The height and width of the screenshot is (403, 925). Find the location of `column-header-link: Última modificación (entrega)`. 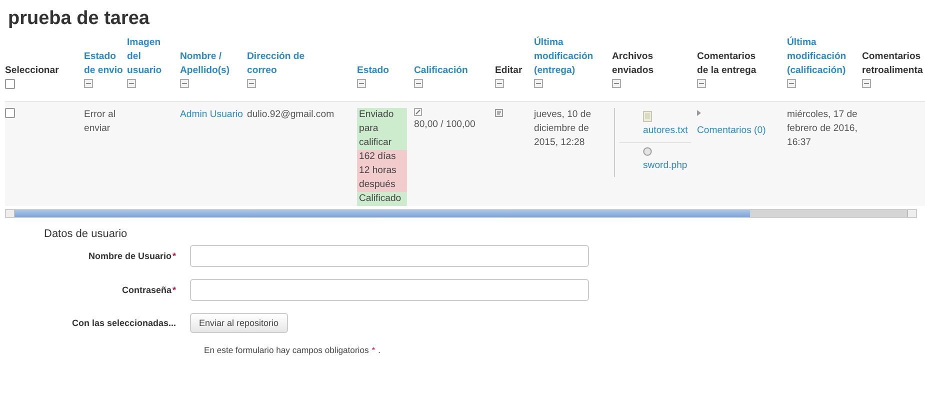

column-header-link: Última modificación (entrega) is located at coordinates (568, 57).